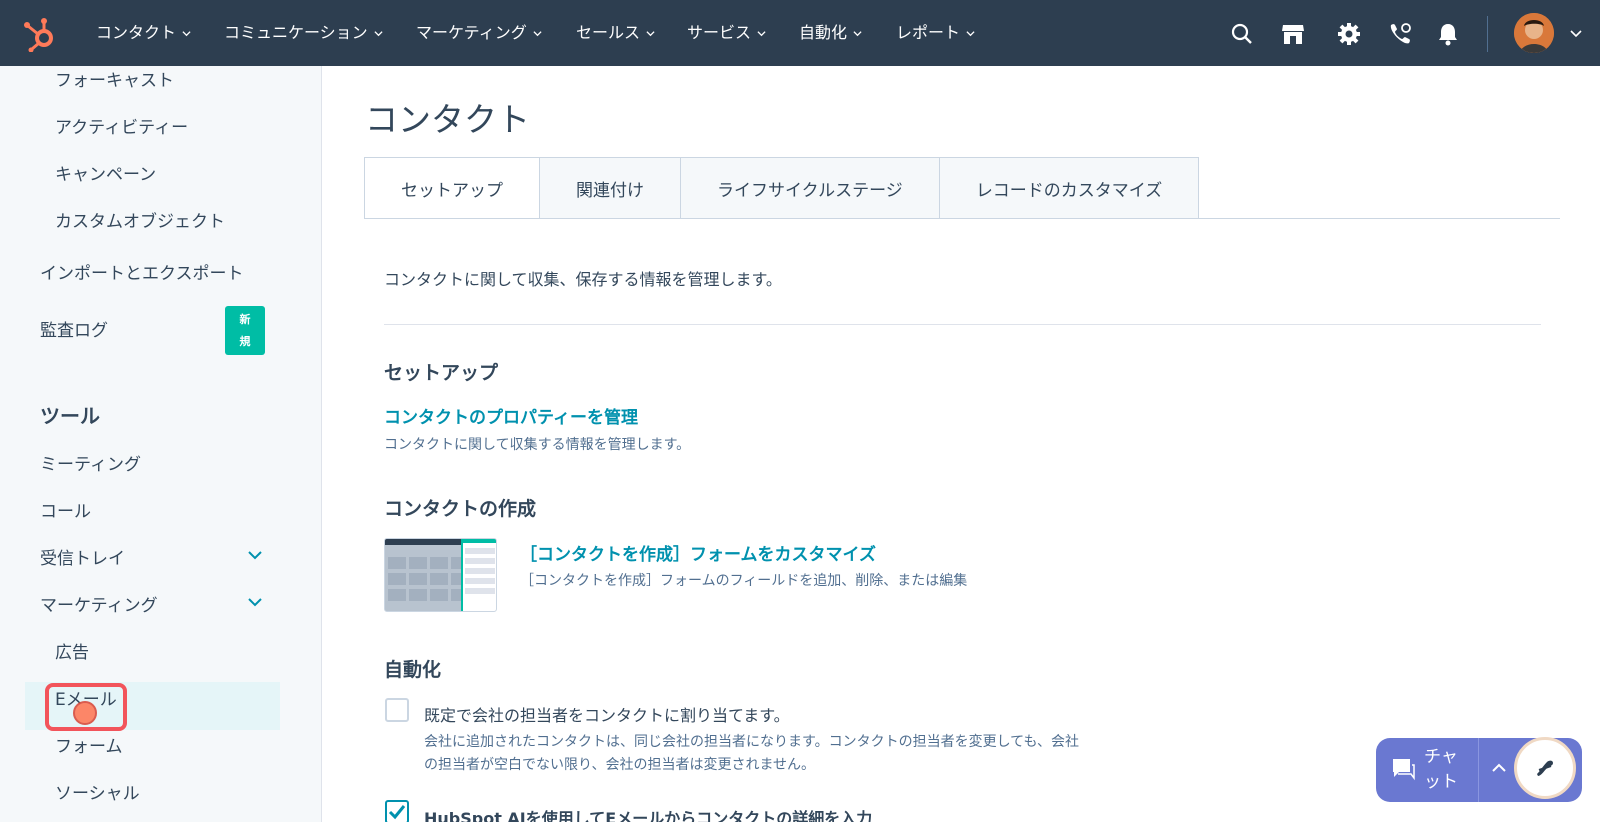 The image size is (1600, 822). Describe the element at coordinates (296, 32) in the screenshot. I see `nav-communication-label: コミュニケーション` at that location.